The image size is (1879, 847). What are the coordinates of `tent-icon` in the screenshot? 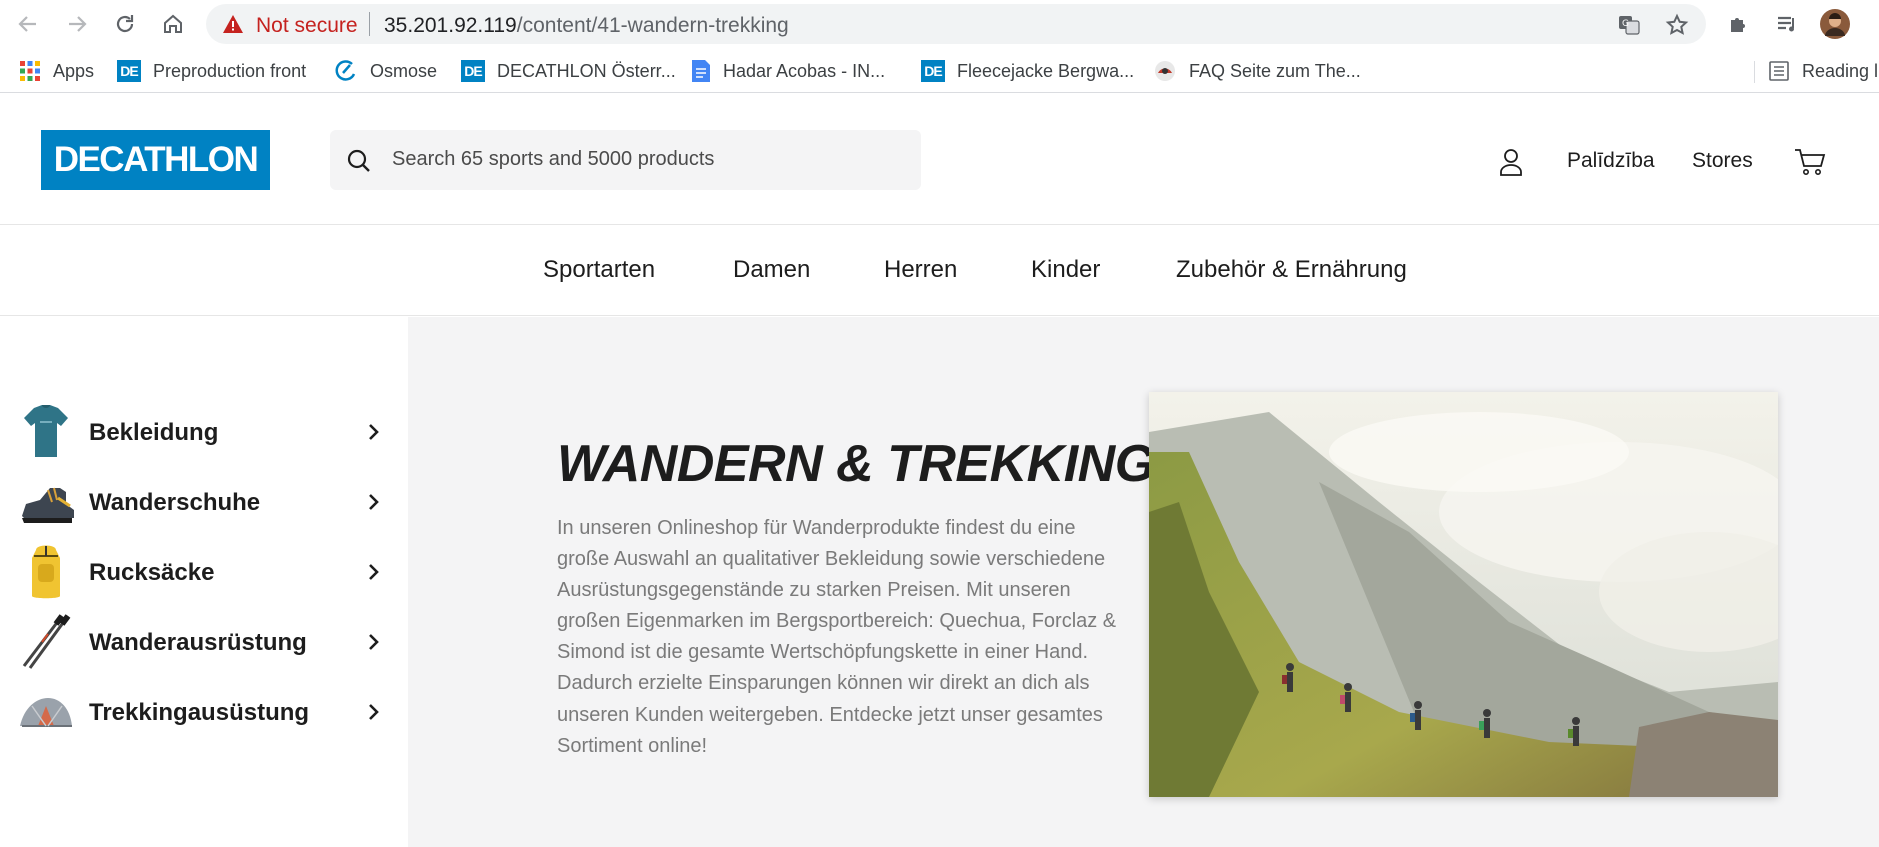 It's located at (46, 712).